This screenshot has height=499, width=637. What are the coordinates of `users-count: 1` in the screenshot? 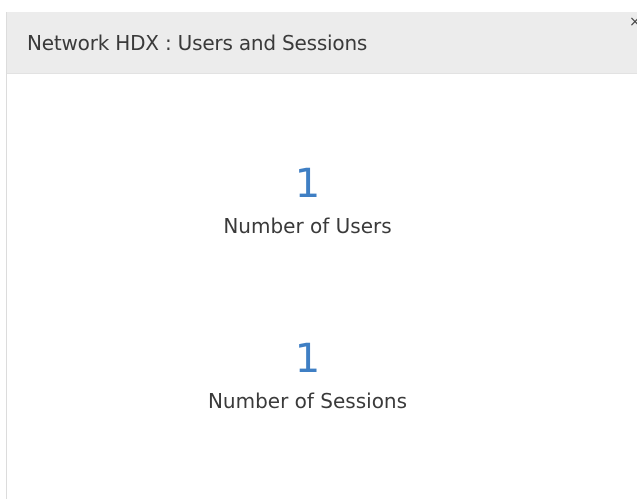 It's located at (307, 184).